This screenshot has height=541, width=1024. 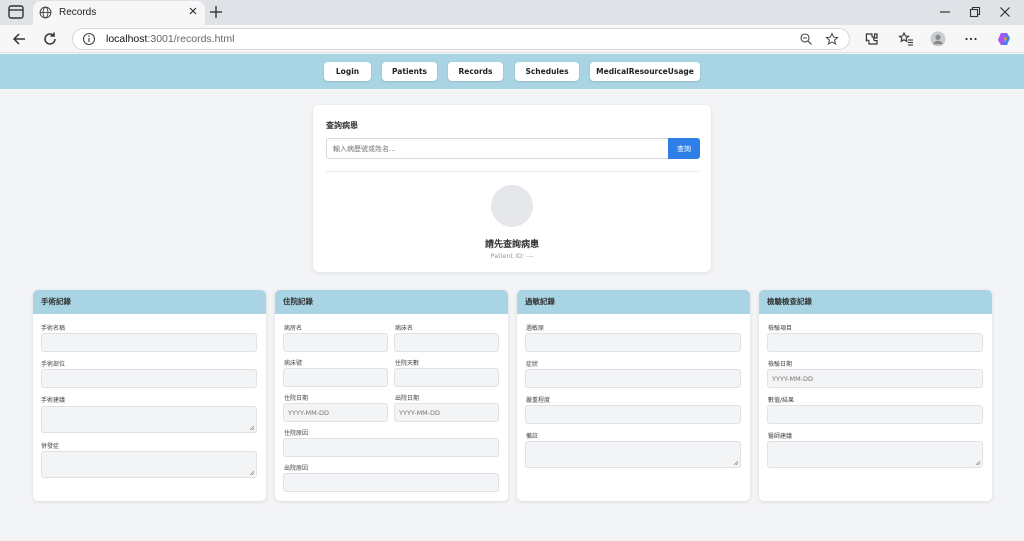 What do you see at coordinates (296, 468) in the screenshot?
I see `discharge-reason-label: 出院原因` at bounding box center [296, 468].